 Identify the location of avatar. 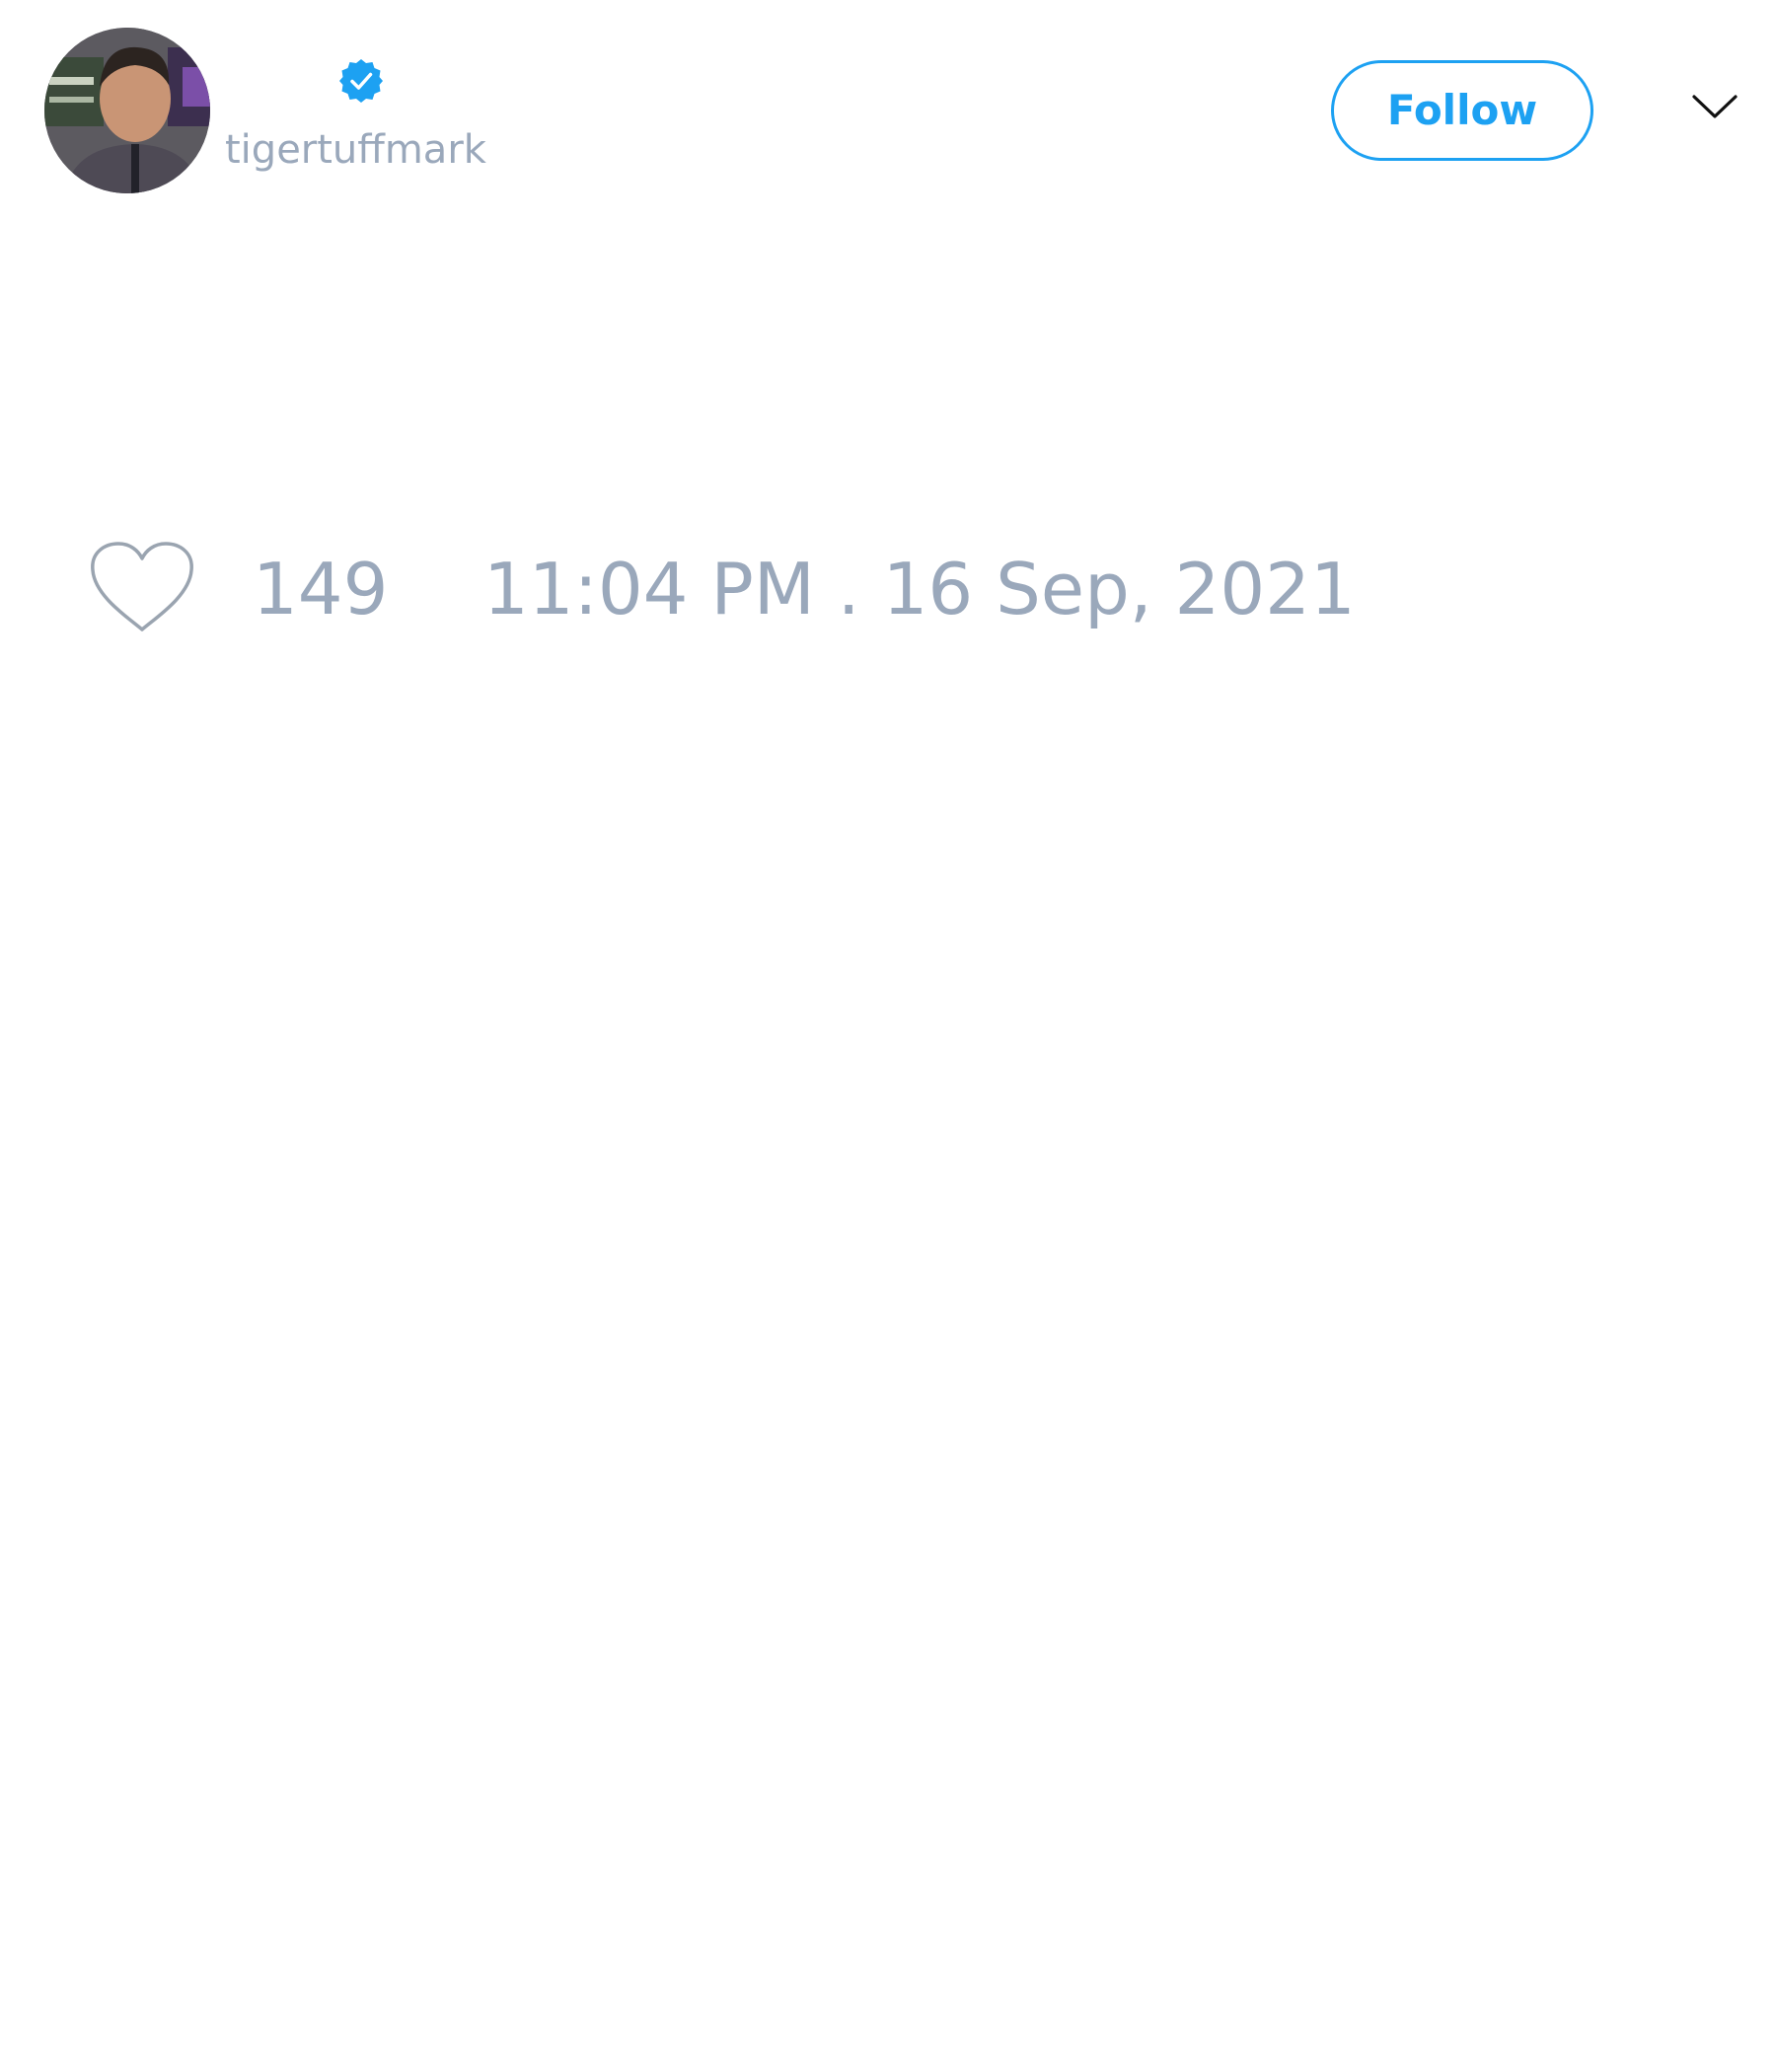
(127, 111).